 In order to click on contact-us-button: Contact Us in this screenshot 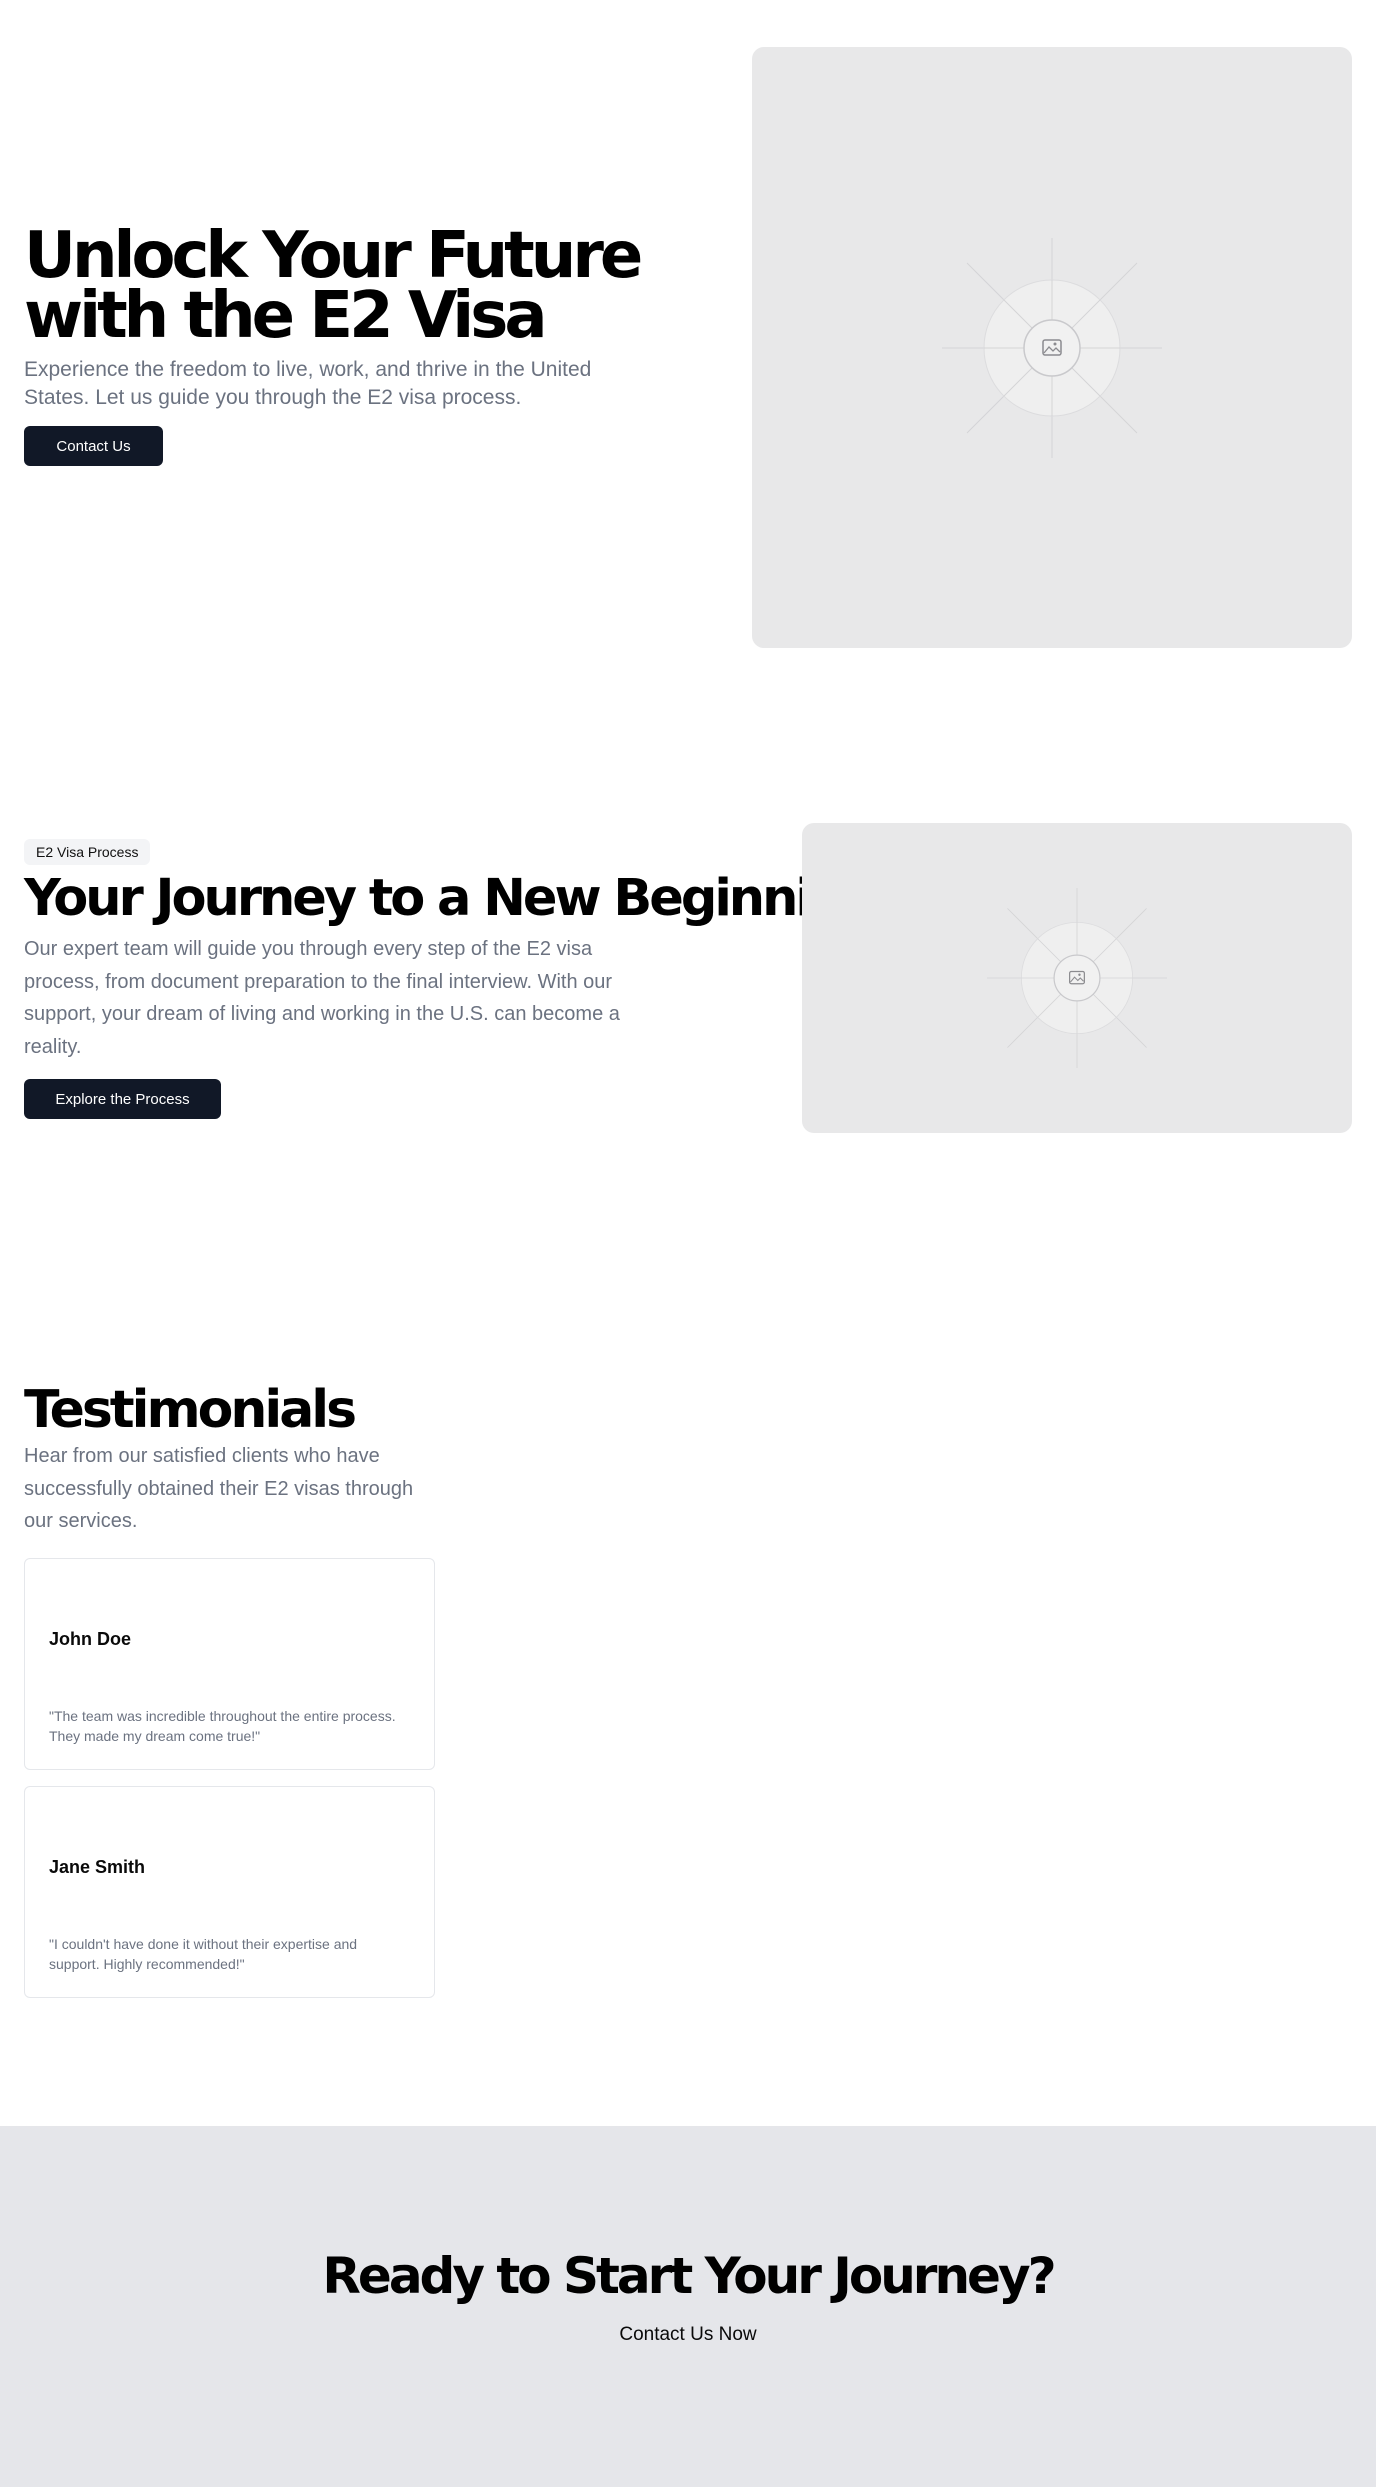, I will do `click(93, 446)`.